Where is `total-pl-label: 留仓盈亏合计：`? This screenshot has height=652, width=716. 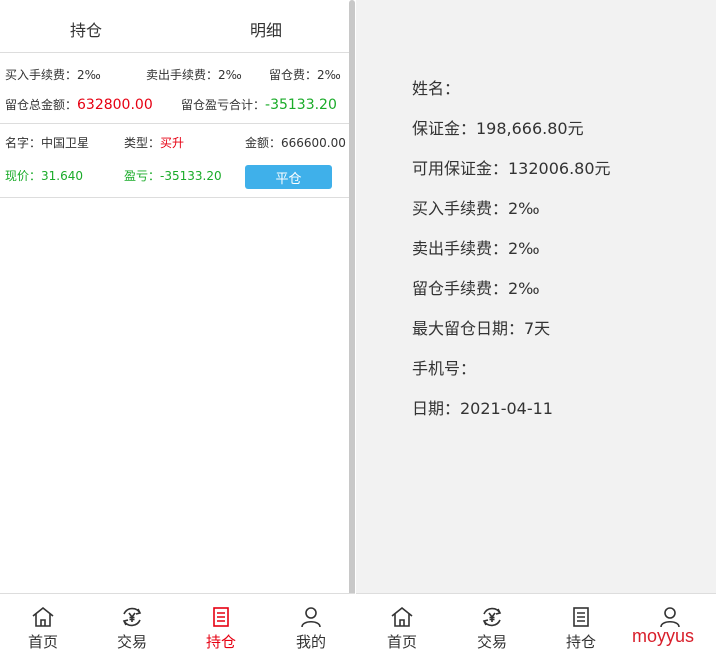
total-pl-label: 留仓盈亏合计： is located at coordinates (223, 105).